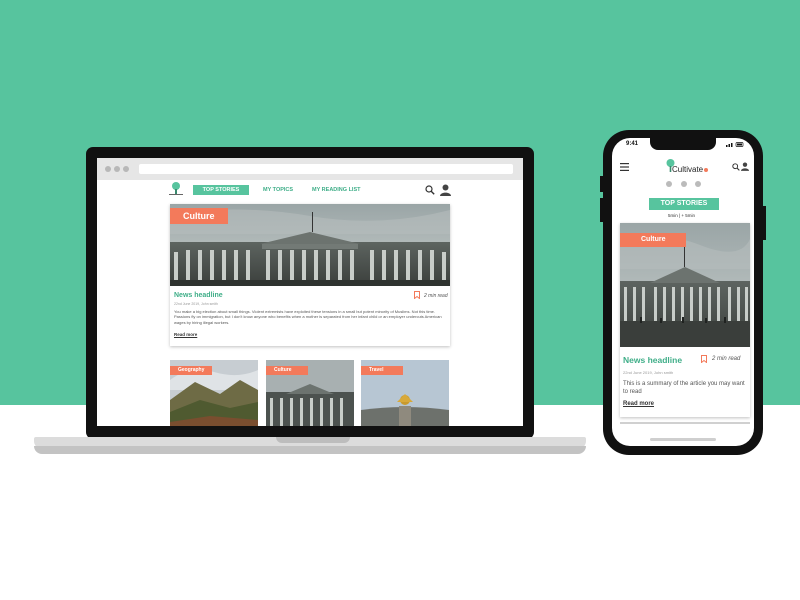  Describe the element at coordinates (108, 169) in the screenshot. I see `window-close-dot` at that location.